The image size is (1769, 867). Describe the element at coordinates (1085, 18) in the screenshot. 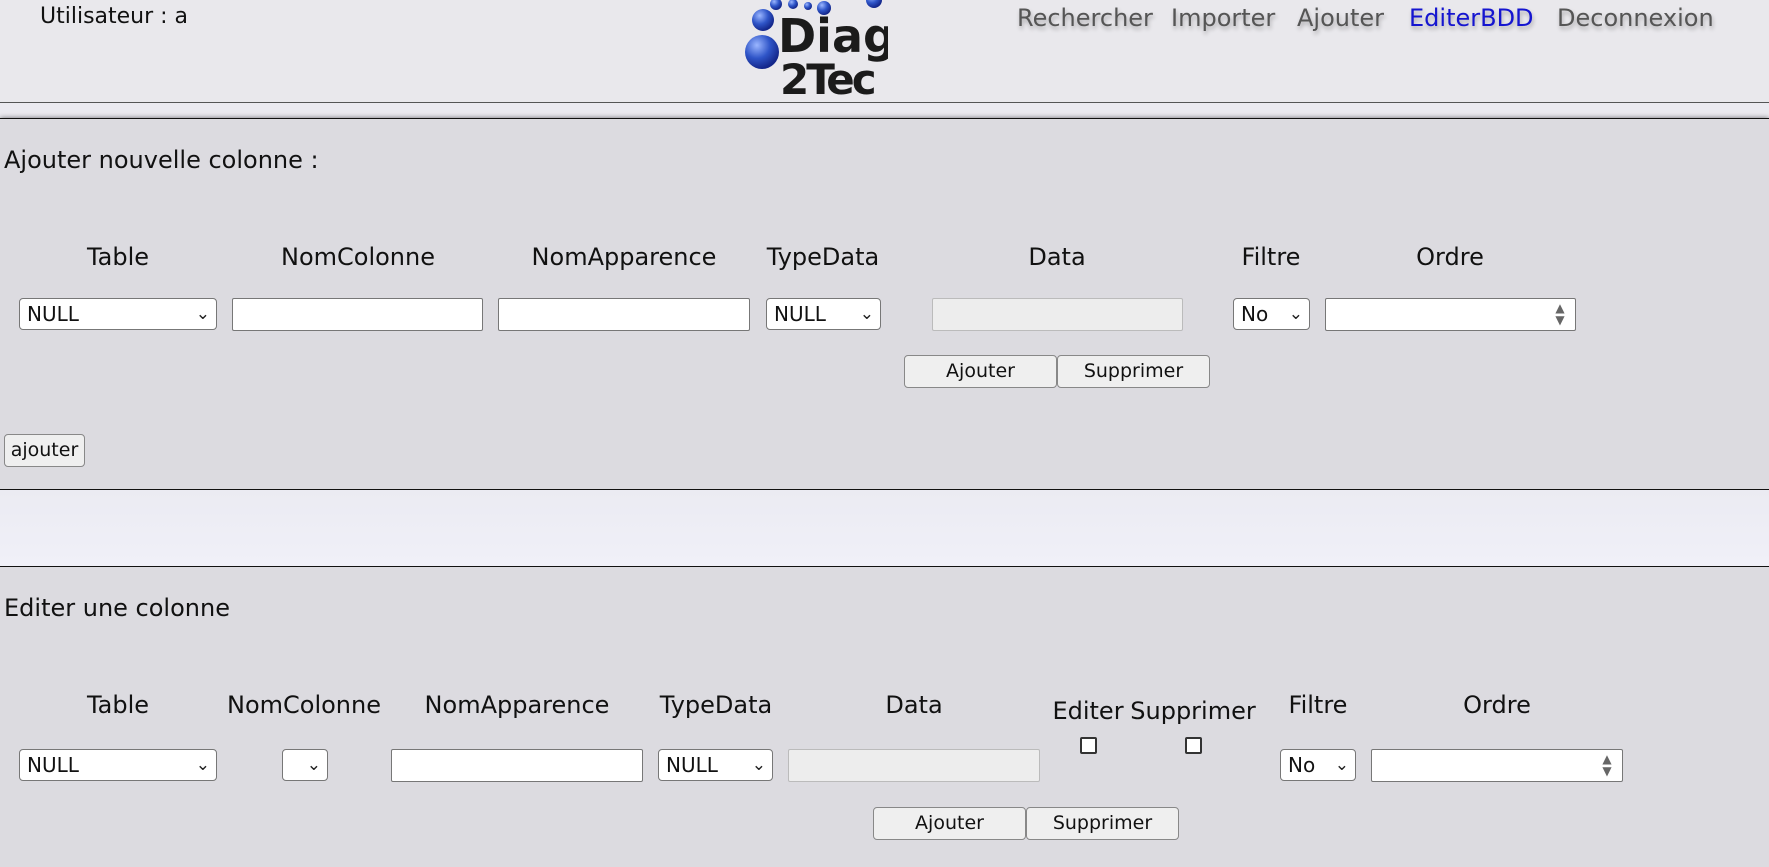

I see `nav-rechercher: Rechercher` at that location.